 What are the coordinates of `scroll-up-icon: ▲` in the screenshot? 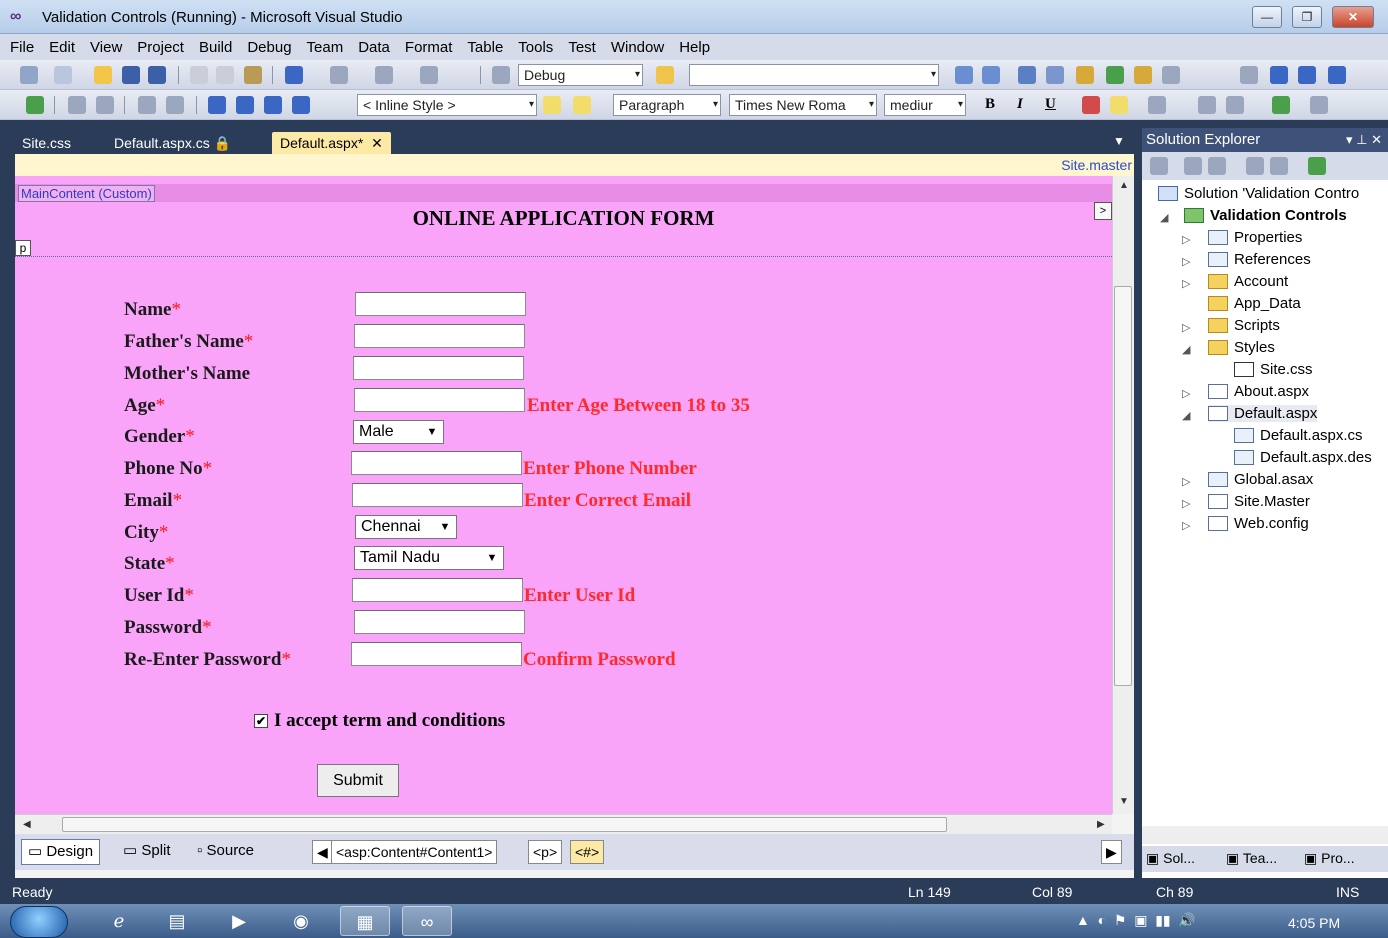 It's located at (1124, 185).